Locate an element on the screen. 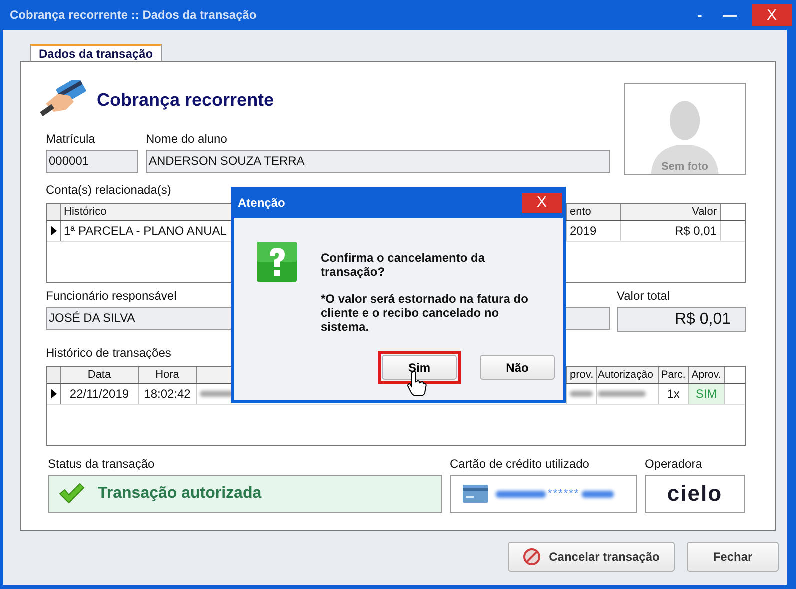 This screenshot has height=589, width=796. text-field: 000001 is located at coordinates (92, 161).